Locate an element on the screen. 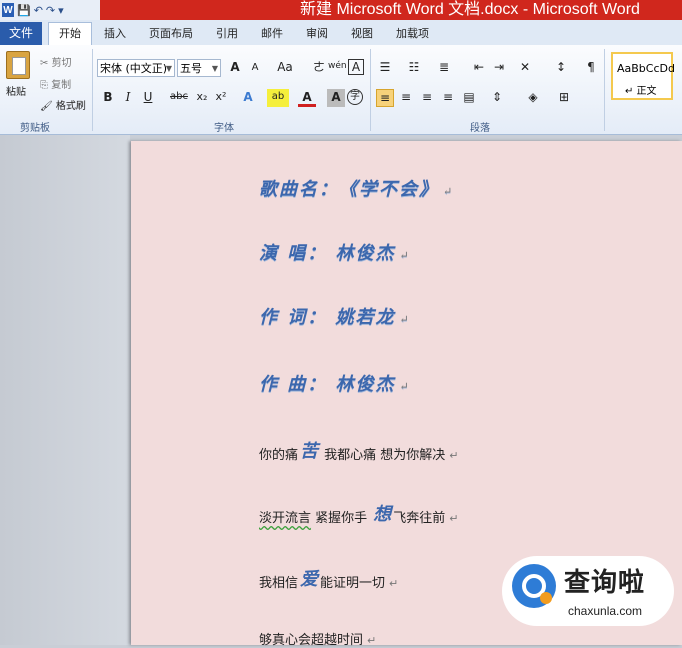  justify-icon: ≡ is located at coordinates (448, 98).